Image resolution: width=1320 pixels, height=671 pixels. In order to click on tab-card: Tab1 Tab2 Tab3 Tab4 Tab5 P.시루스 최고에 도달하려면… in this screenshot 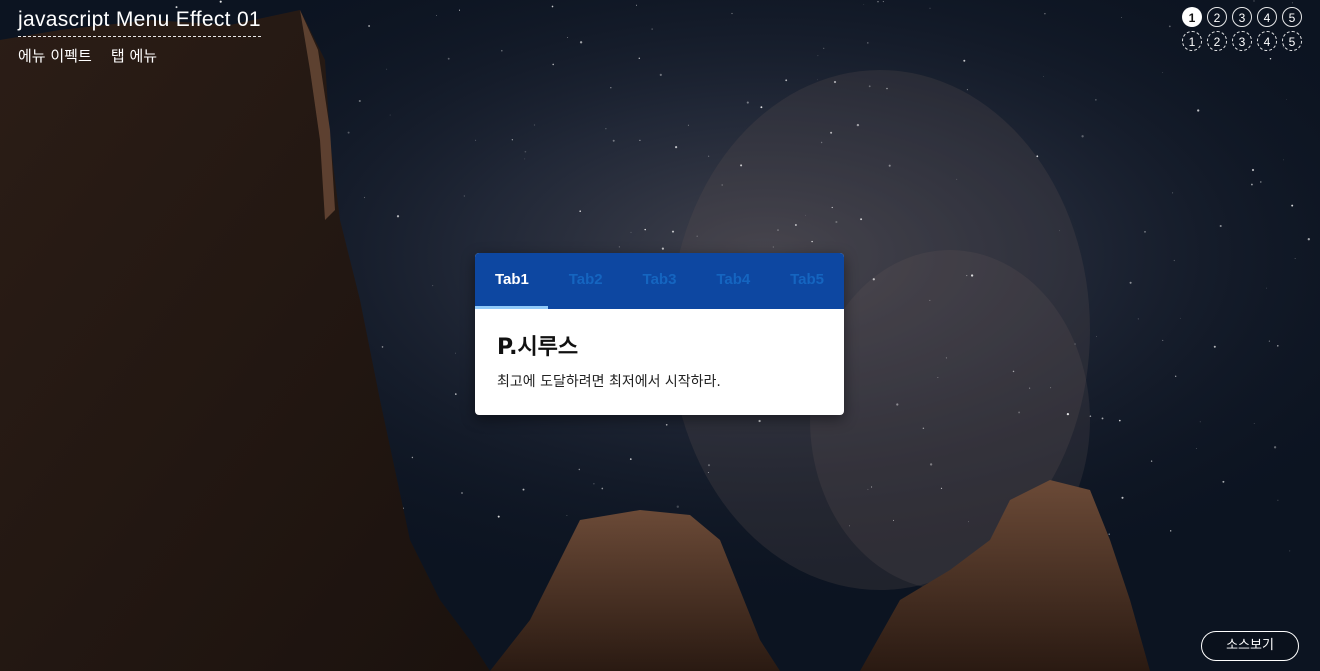, I will do `click(659, 334)`.